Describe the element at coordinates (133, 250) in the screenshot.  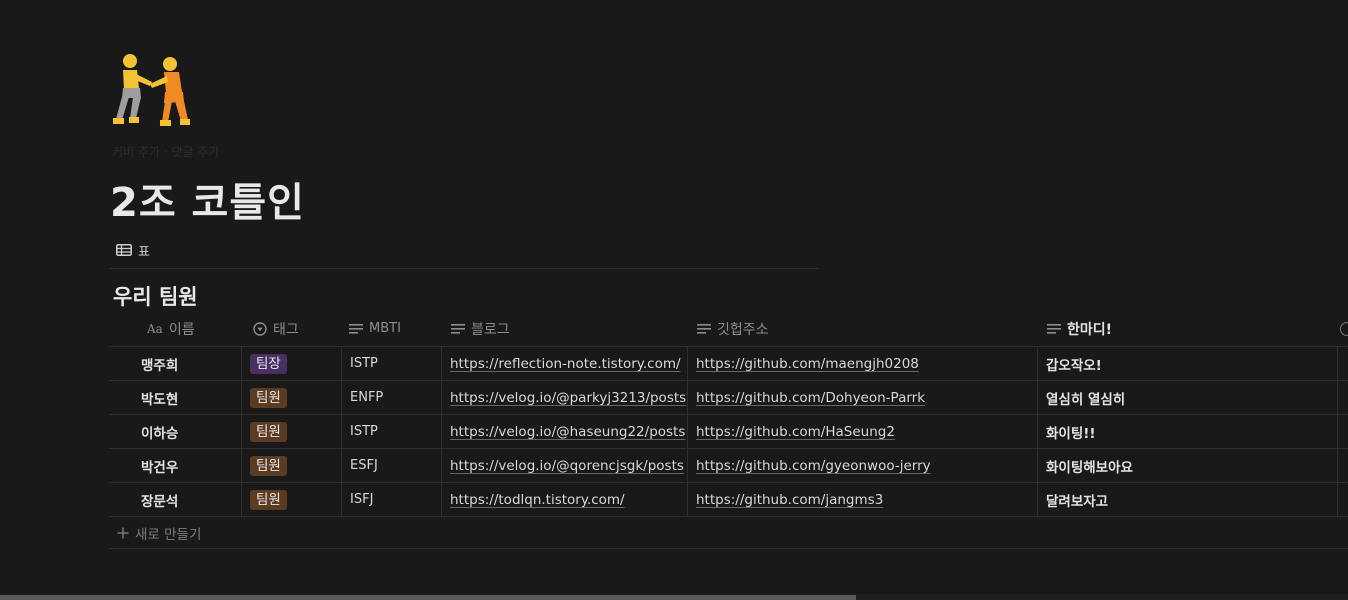
I see `view-tab-table: 표` at that location.